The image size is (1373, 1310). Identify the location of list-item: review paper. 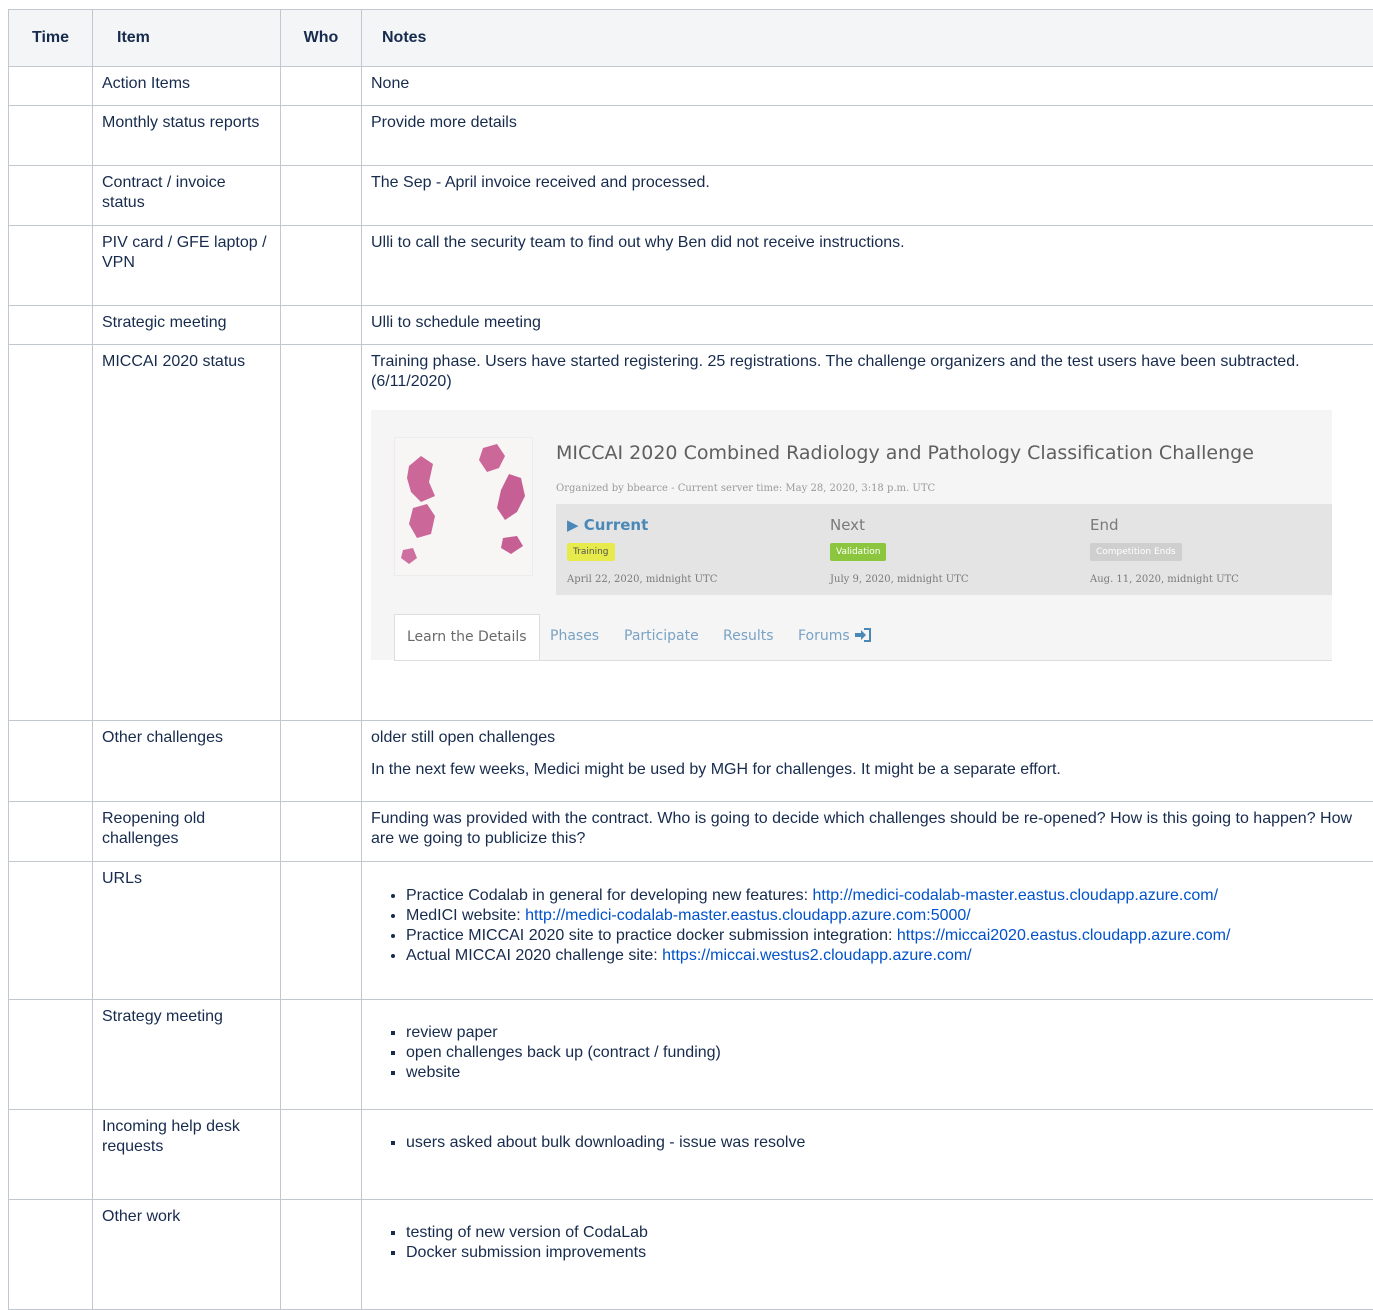
(885, 1033).